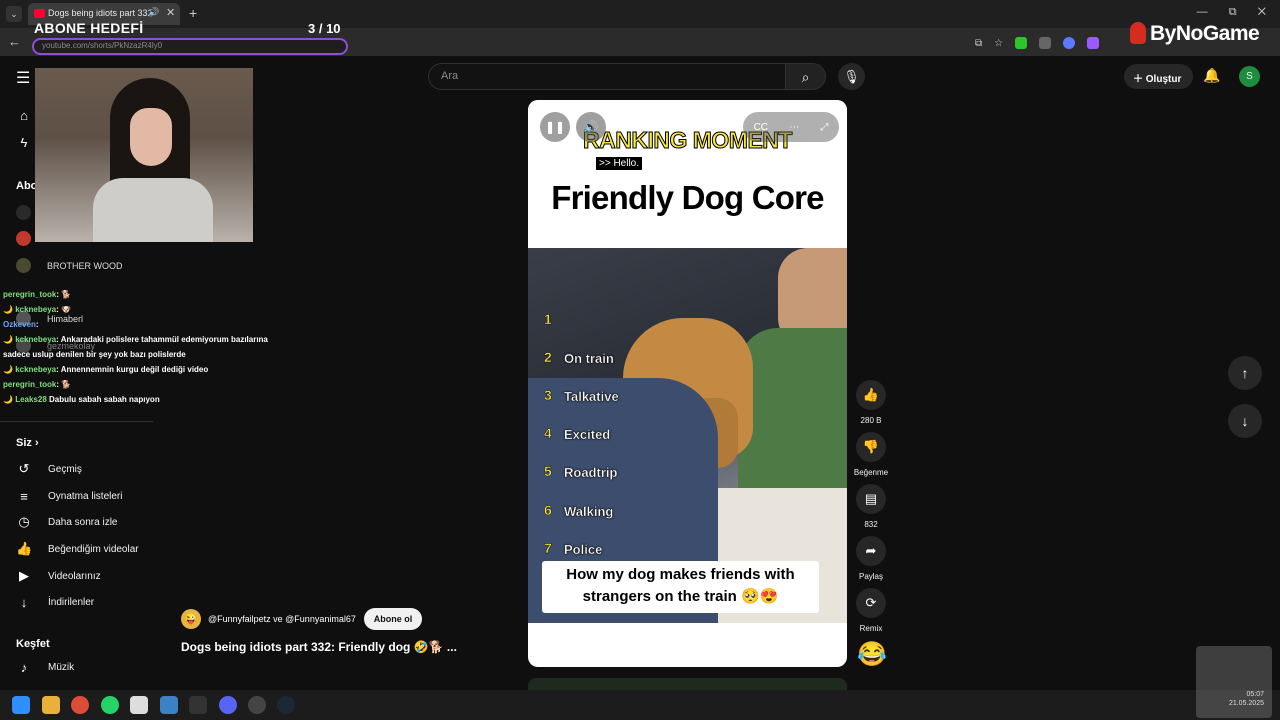 The width and height of the screenshot is (1280, 720). What do you see at coordinates (45, 667) in the screenshot?
I see `sidebar-item-music: ♪ Müzik` at bounding box center [45, 667].